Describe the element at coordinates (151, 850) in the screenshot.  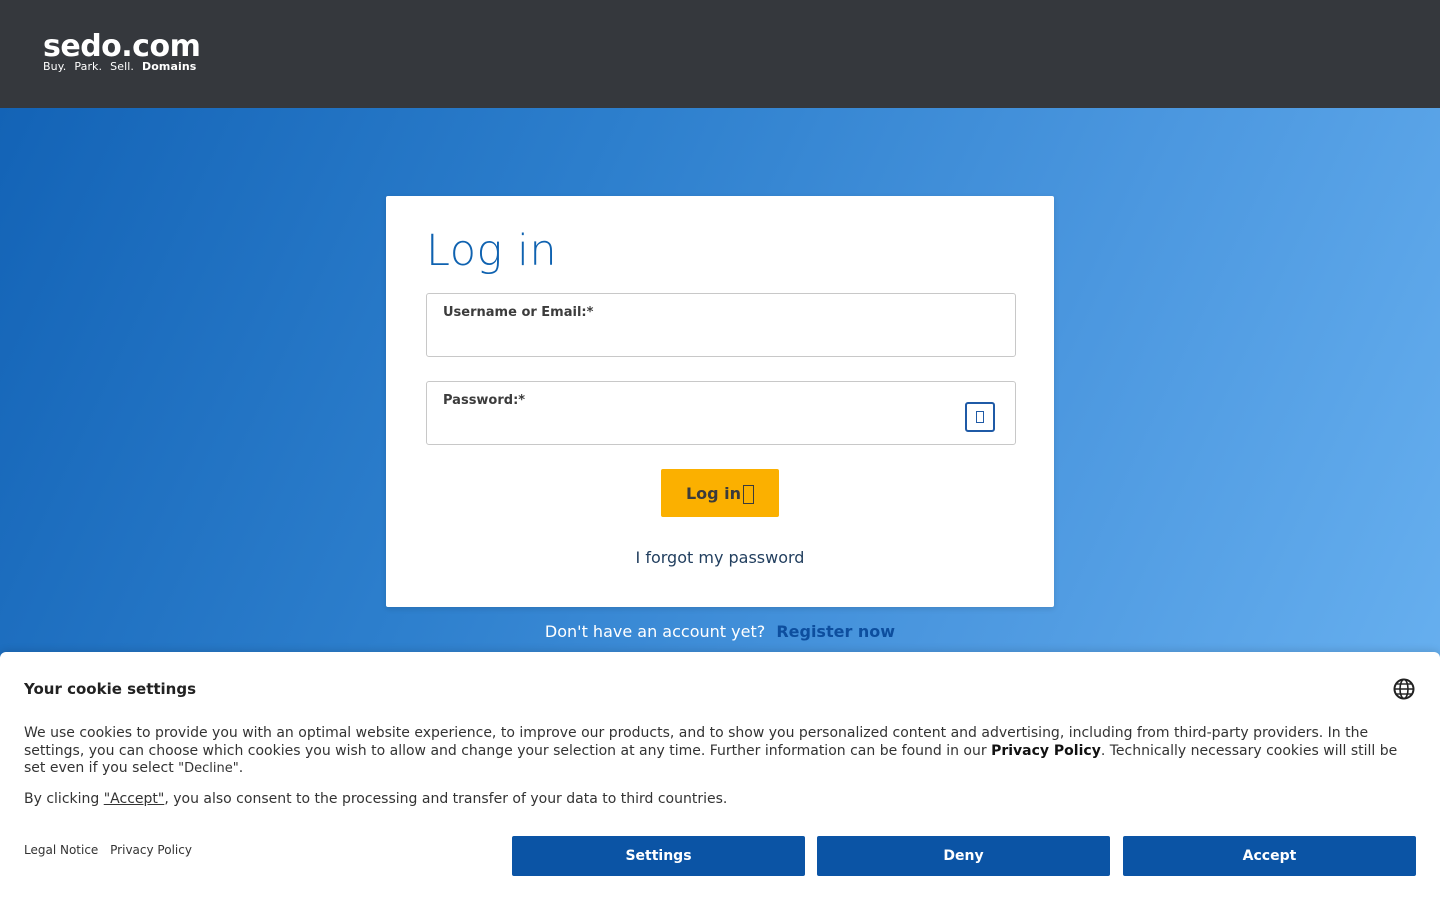
I see `privacy-policy-link: Privacy Policy` at that location.